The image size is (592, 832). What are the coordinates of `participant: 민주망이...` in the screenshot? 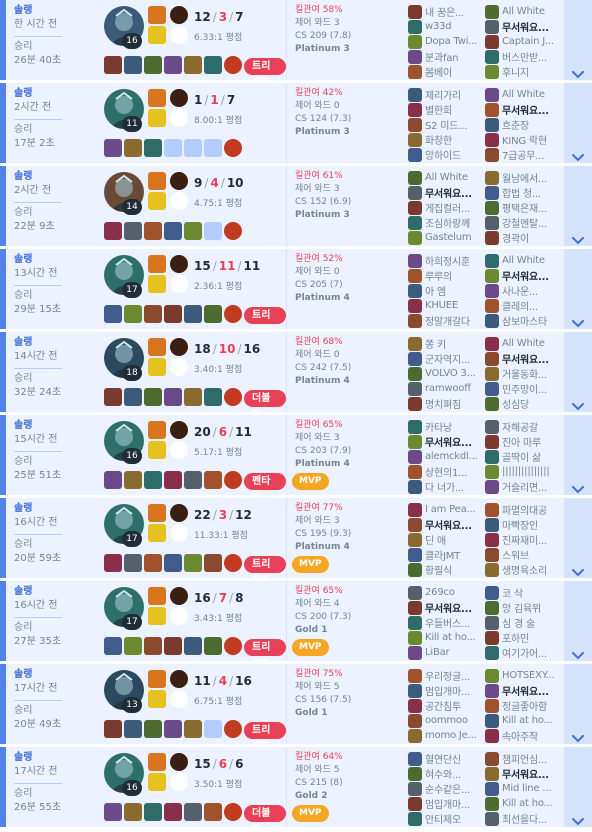 It's located at (523, 388).